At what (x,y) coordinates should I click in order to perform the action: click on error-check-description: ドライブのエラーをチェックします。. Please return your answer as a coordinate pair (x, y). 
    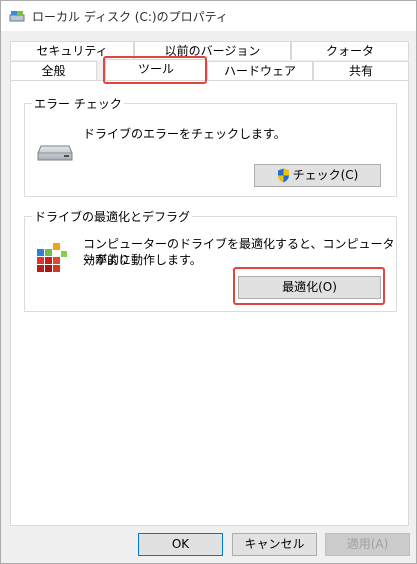
    Looking at the image, I should click on (184, 134).